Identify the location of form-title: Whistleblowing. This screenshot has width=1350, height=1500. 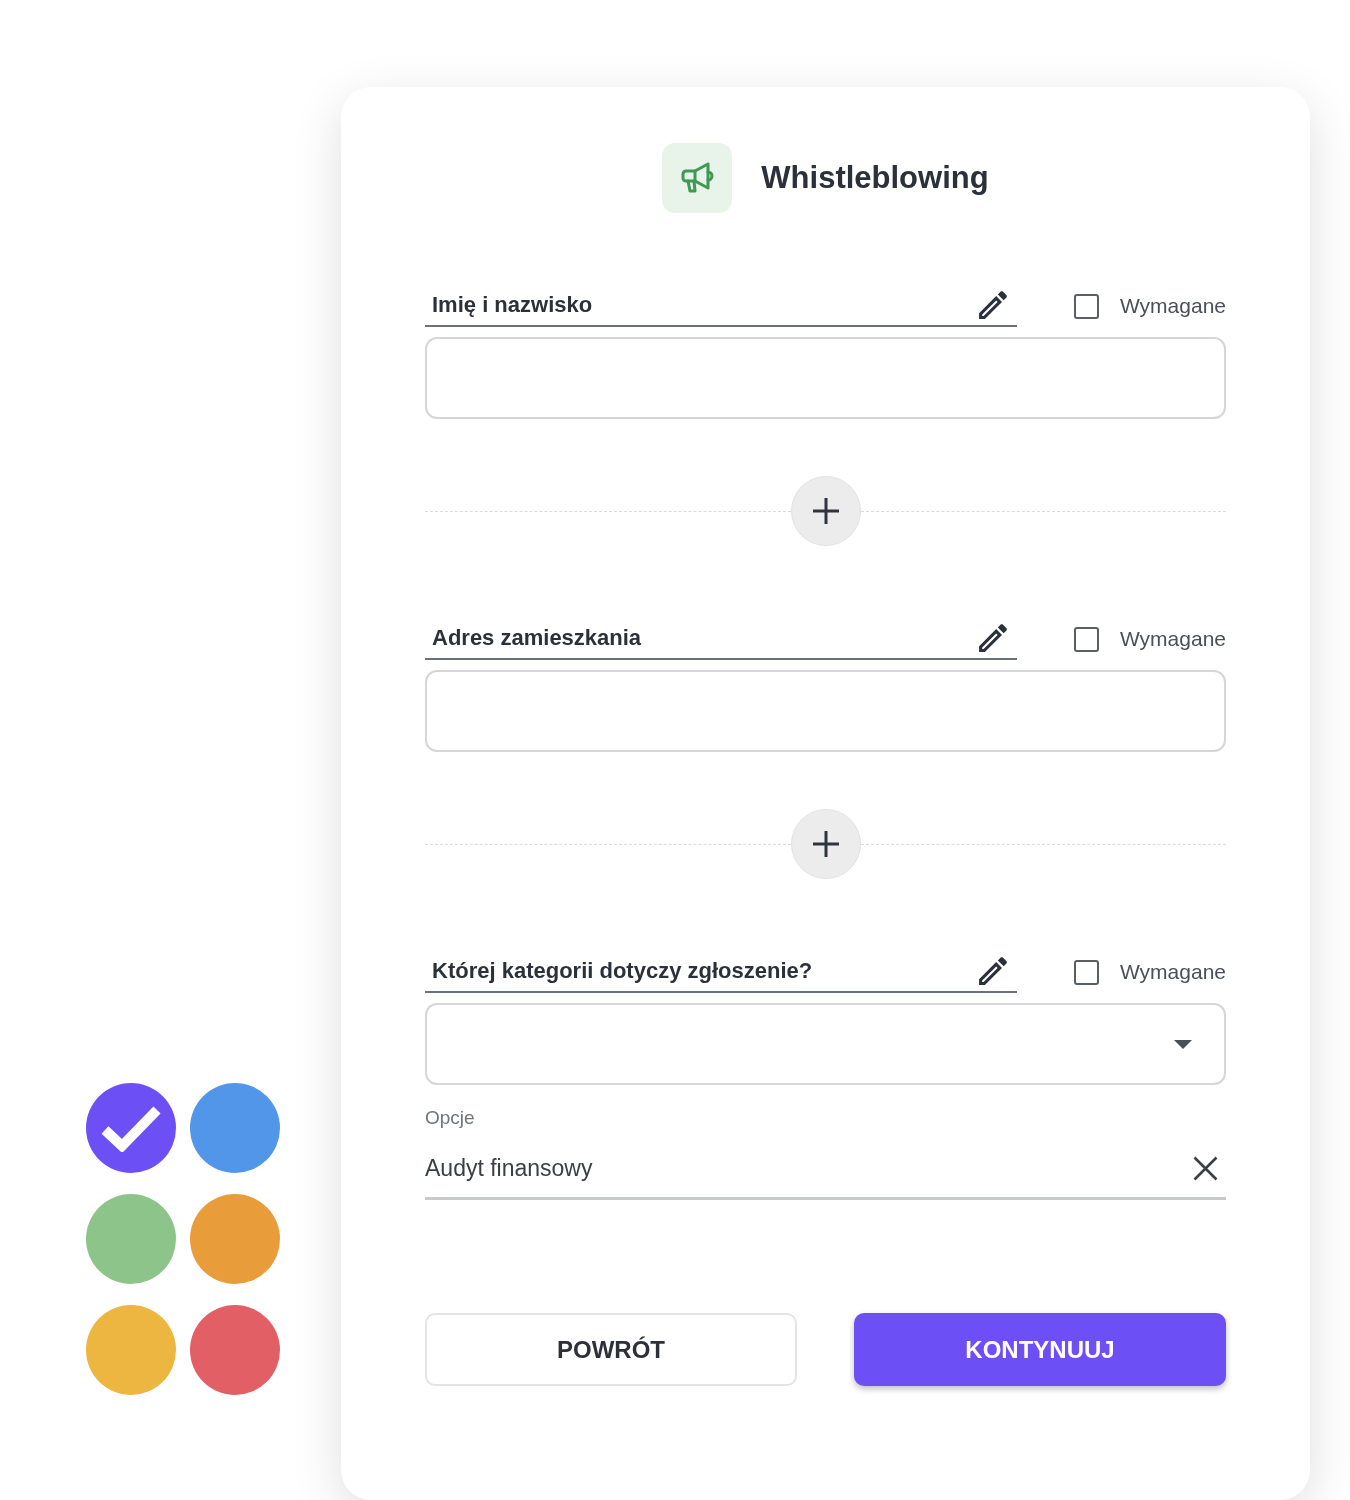
(875, 178).